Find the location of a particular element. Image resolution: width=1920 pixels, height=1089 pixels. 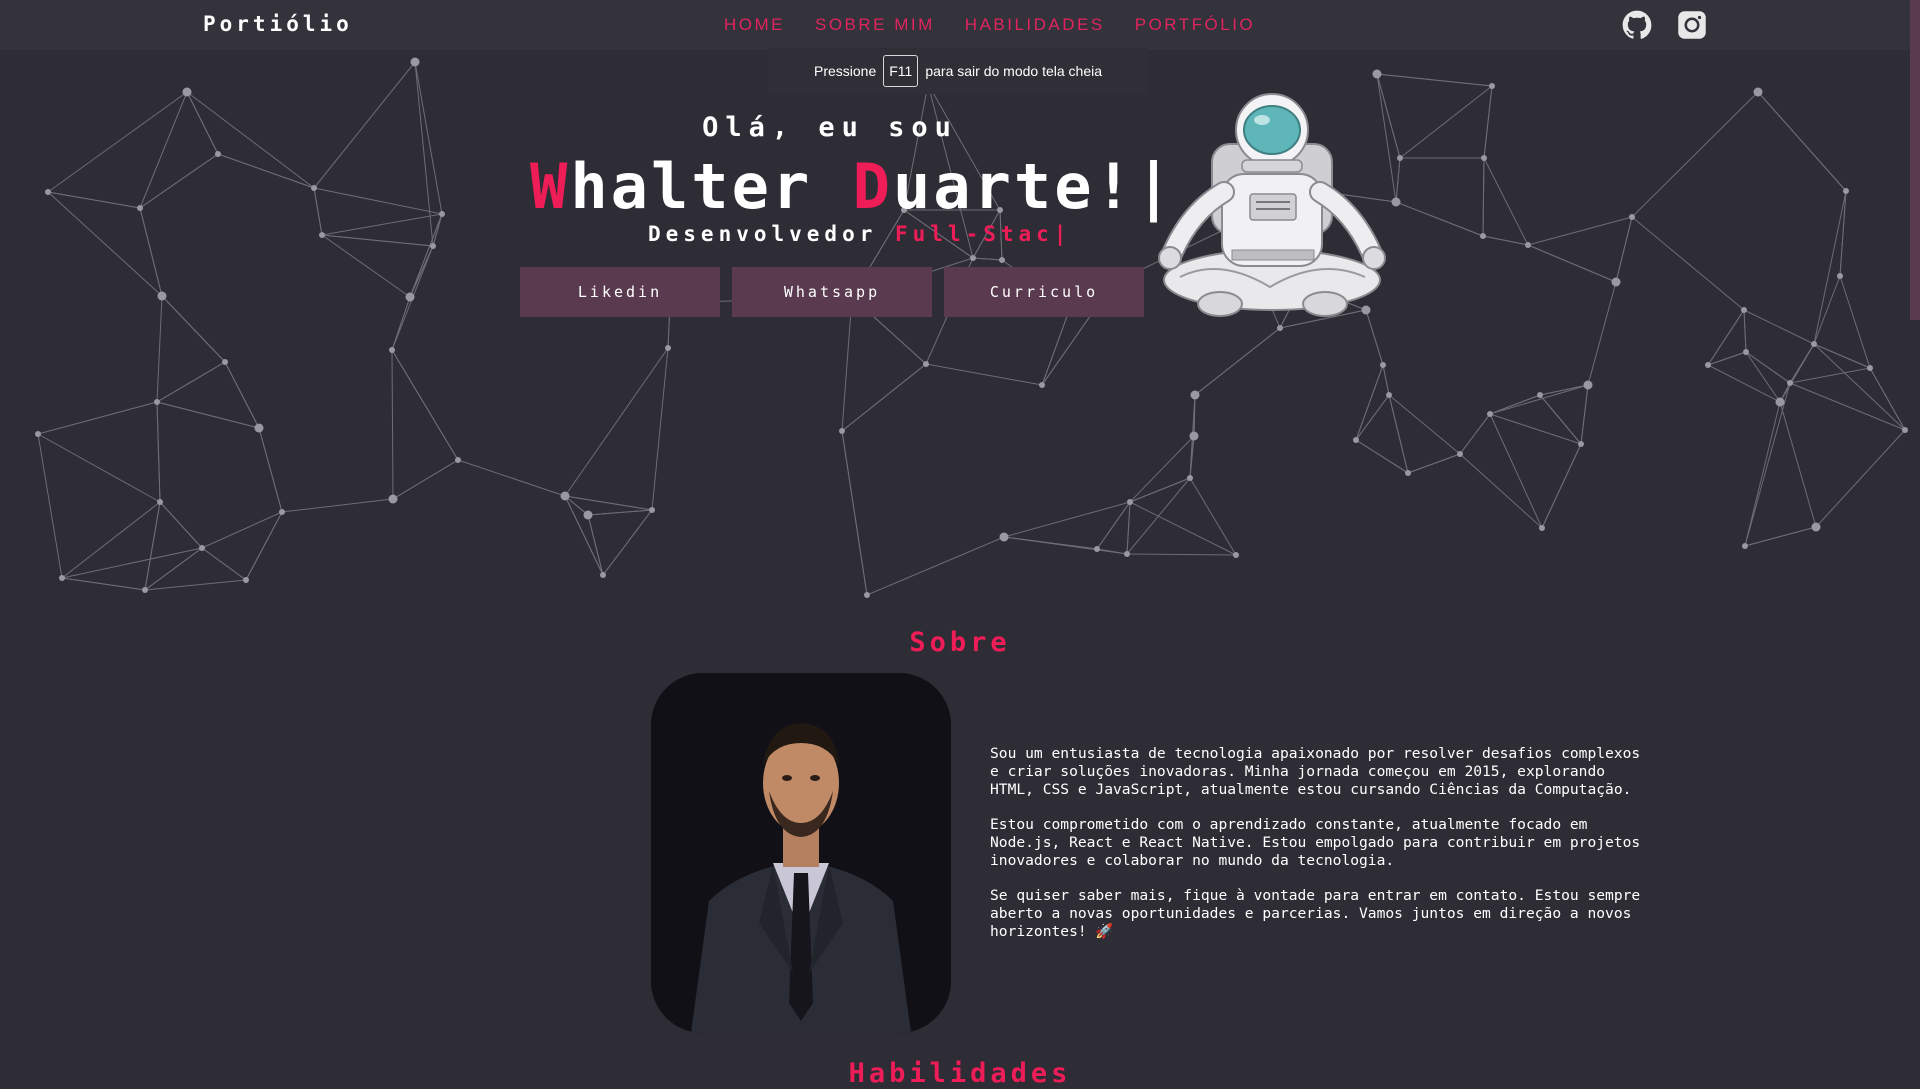

scrollbar-thumb is located at coordinates (1915, 160).